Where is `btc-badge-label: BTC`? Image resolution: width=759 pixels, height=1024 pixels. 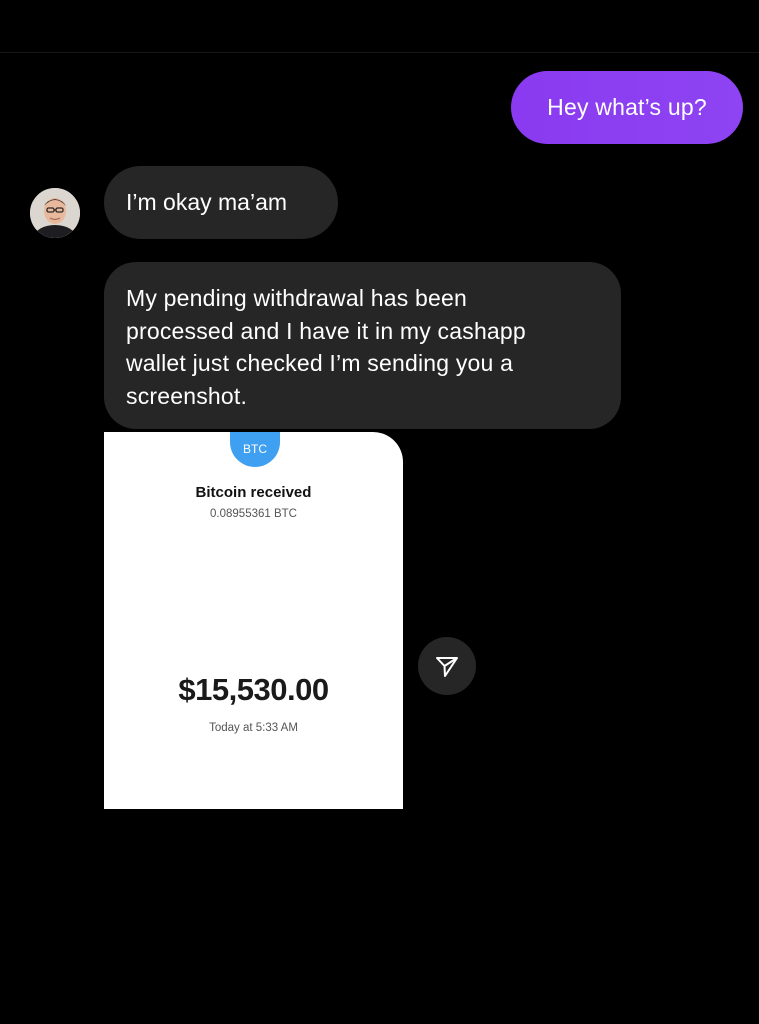 btc-badge-label: BTC is located at coordinates (255, 449).